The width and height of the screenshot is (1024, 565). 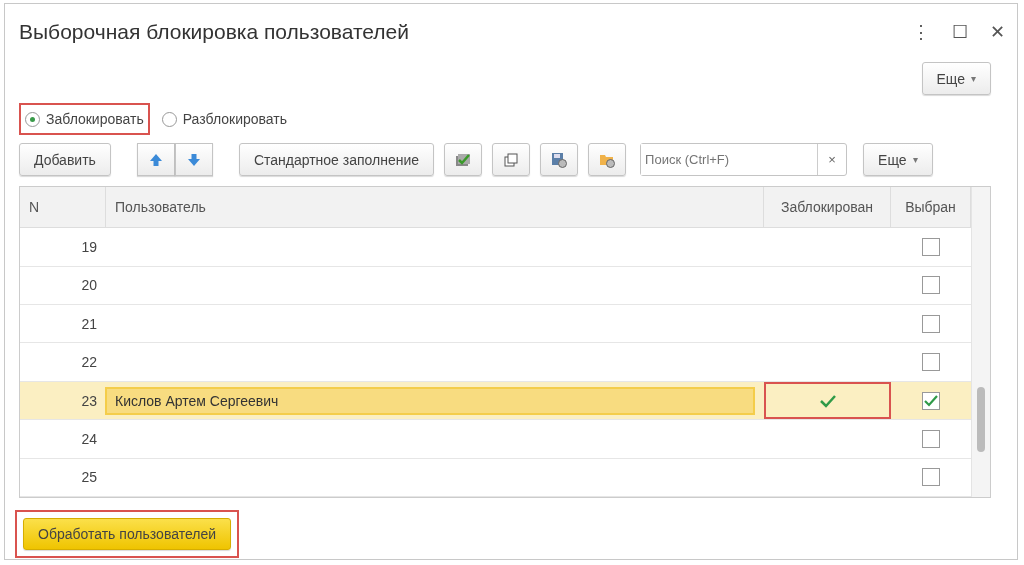 I want to click on copy-icon, so click(x=511, y=159).